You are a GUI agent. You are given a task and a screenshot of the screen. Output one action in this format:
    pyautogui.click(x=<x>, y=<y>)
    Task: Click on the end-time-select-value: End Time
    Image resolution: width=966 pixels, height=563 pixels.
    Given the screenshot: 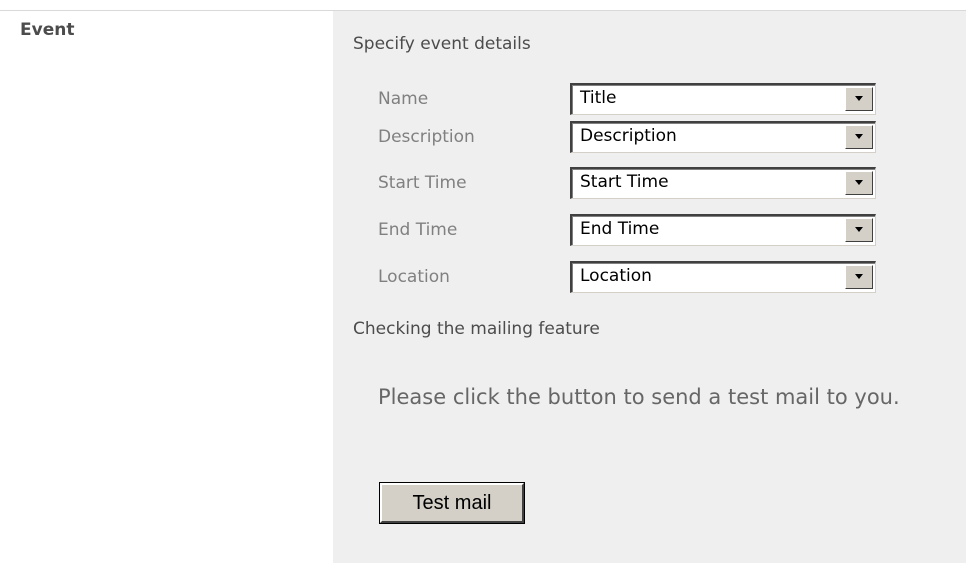 What is the action you would take?
    pyautogui.click(x=620, y=229)
    